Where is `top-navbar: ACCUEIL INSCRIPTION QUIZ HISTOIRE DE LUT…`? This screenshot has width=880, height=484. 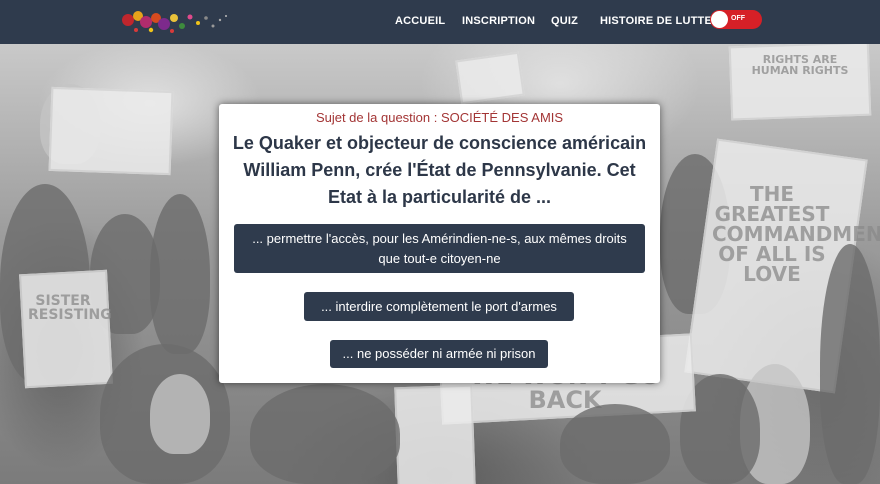
top-navbar: ACCUEIL INSCRIPTION QUIZ HISTOIRE DE LUT… is located at coordinates (440, 22).